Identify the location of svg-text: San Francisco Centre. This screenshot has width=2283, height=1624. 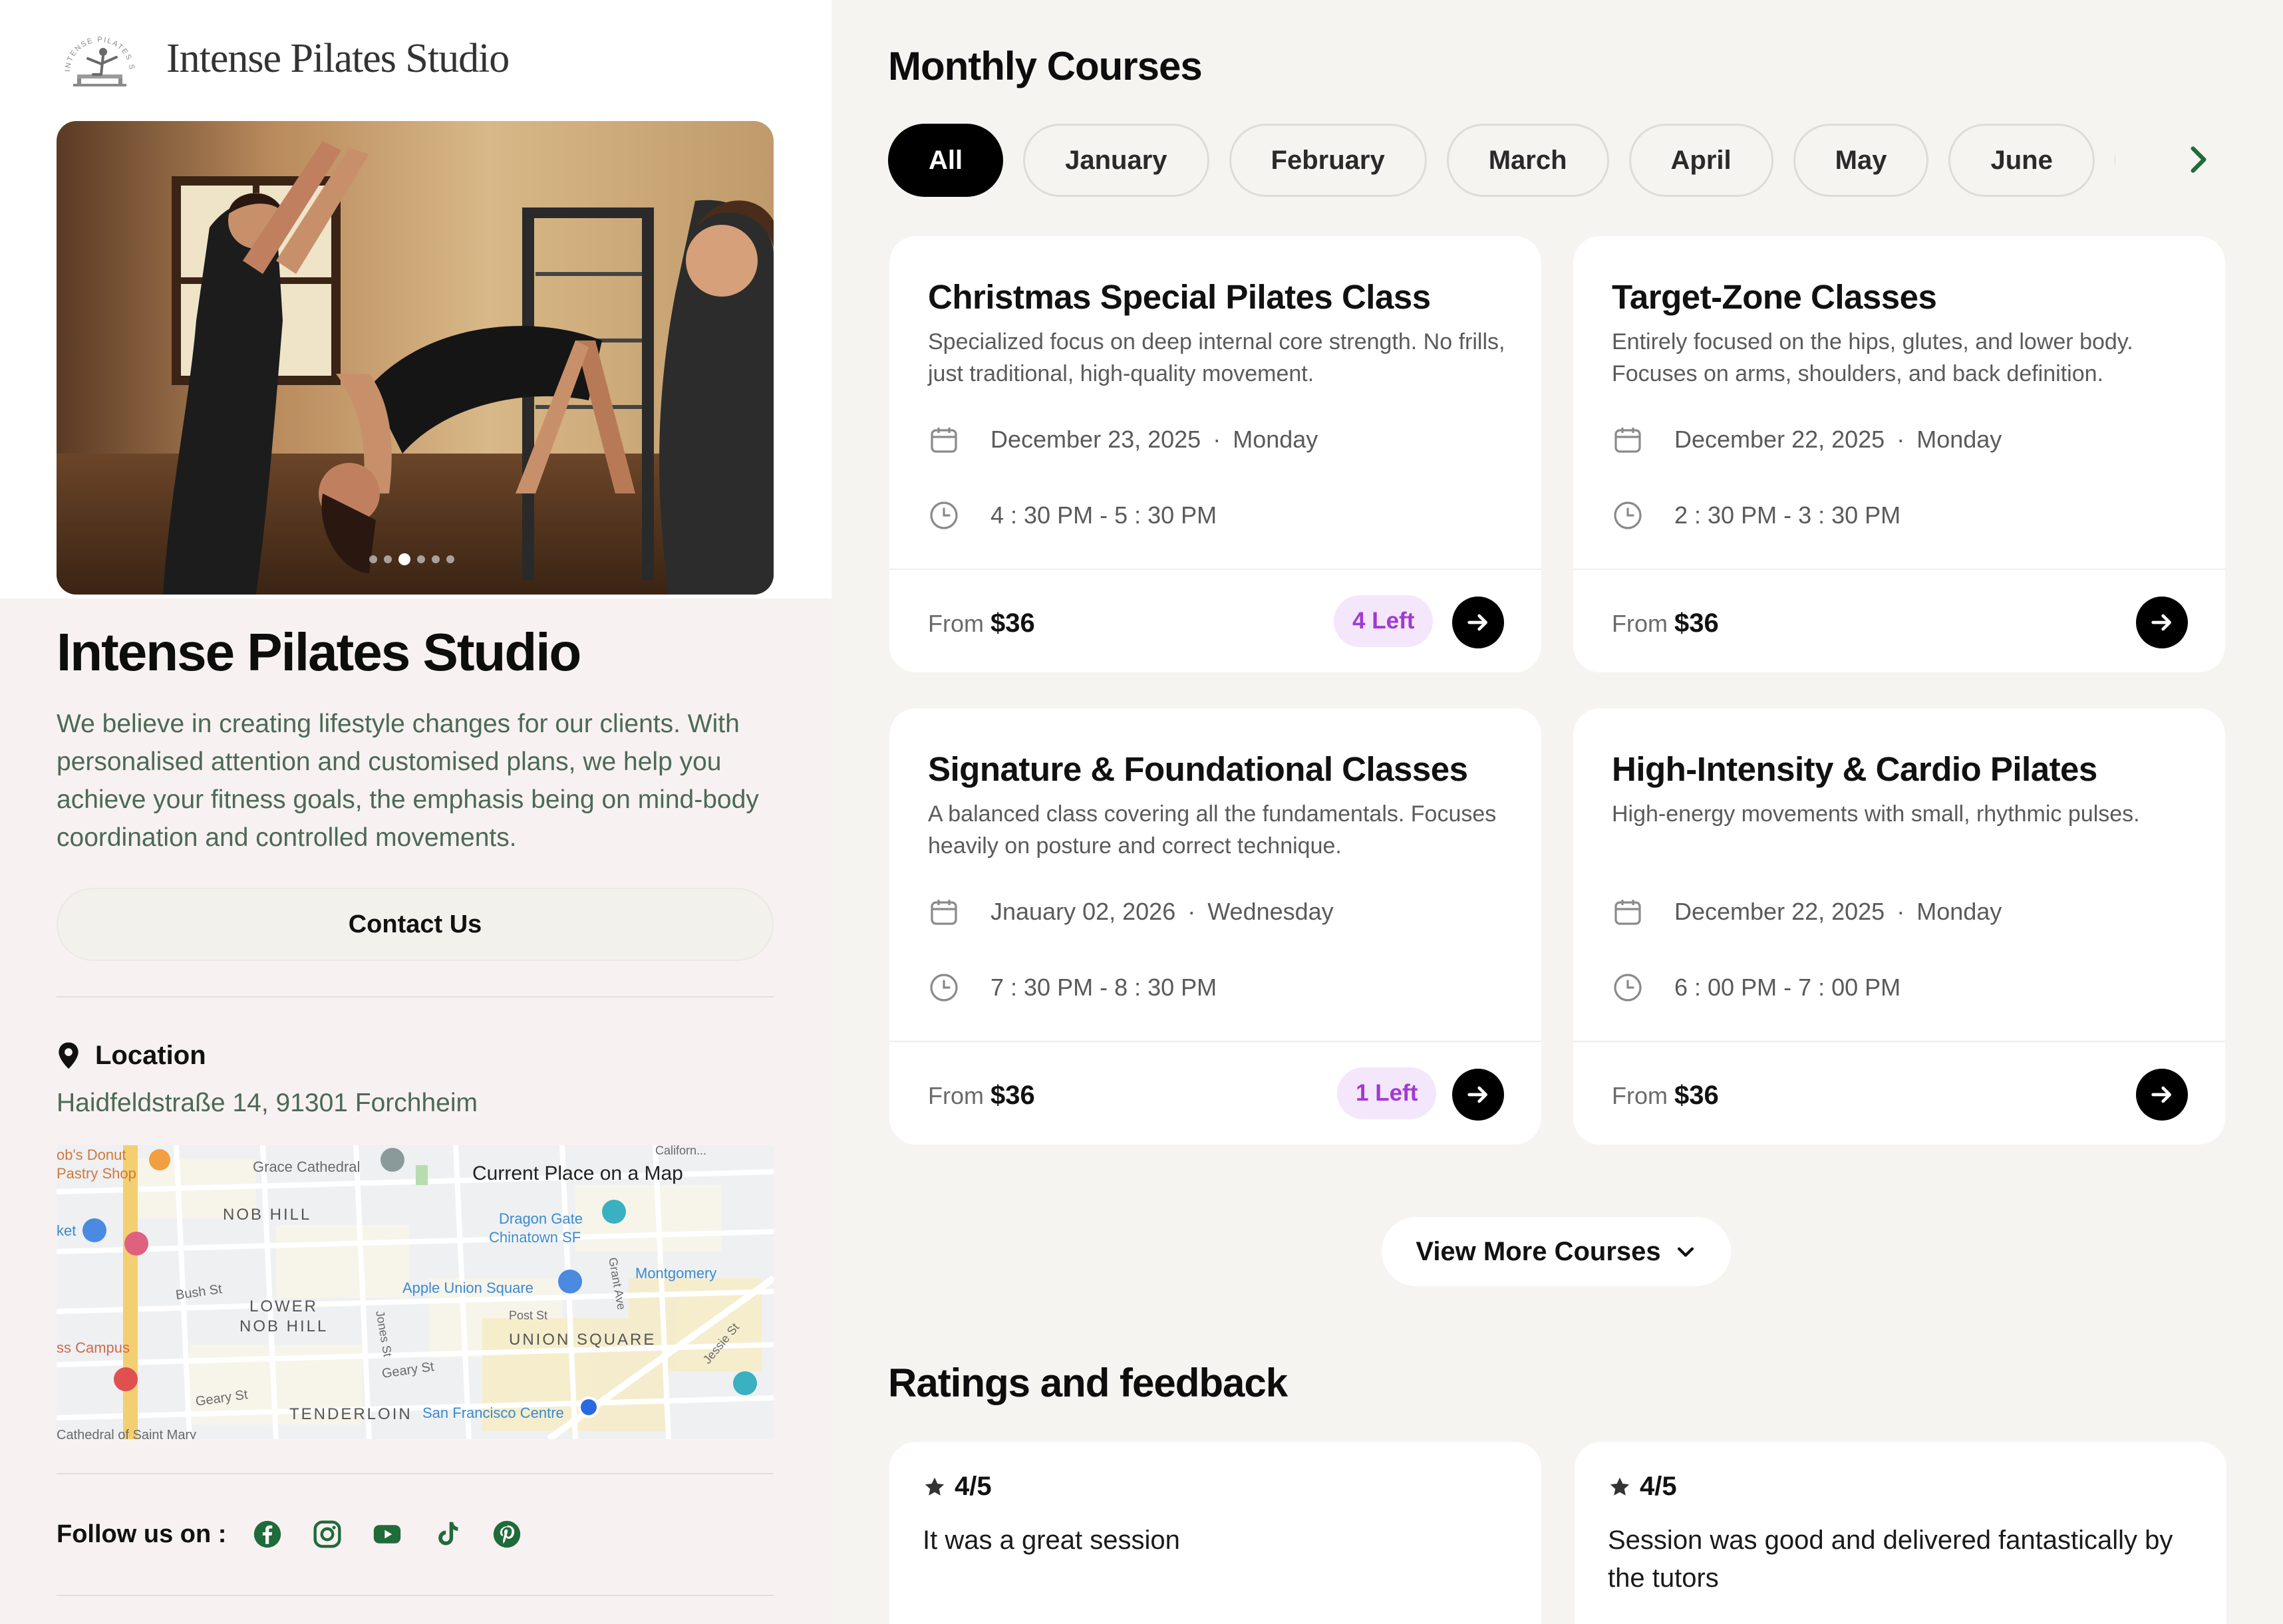
(493, 1413).